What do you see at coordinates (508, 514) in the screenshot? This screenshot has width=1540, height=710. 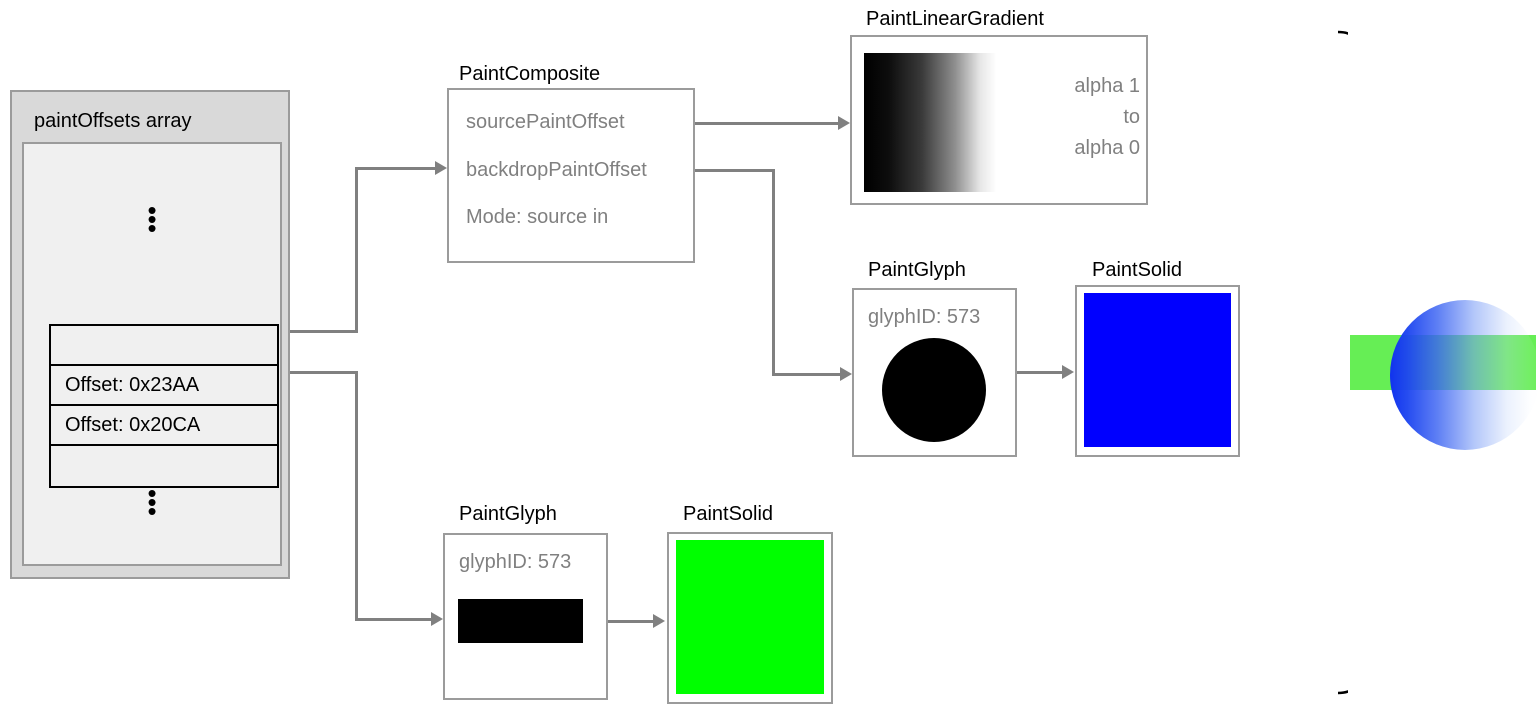 I see `paintglyph-bottom-label: PaintGlyph` at bounding box center [508, 514].